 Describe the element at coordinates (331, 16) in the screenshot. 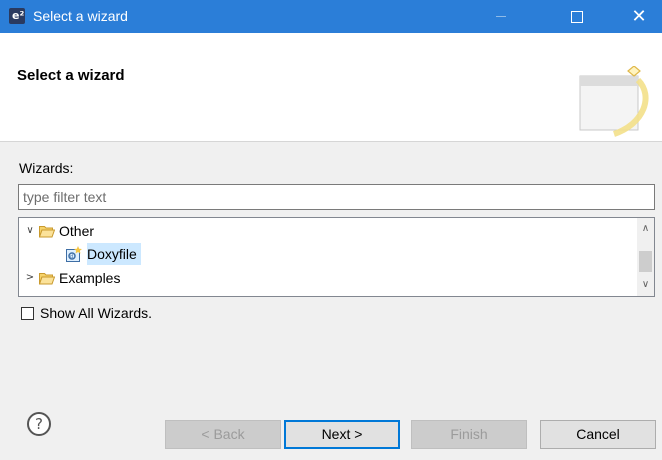

I see `title-bar: e² Select a wizard ✕` at that location.